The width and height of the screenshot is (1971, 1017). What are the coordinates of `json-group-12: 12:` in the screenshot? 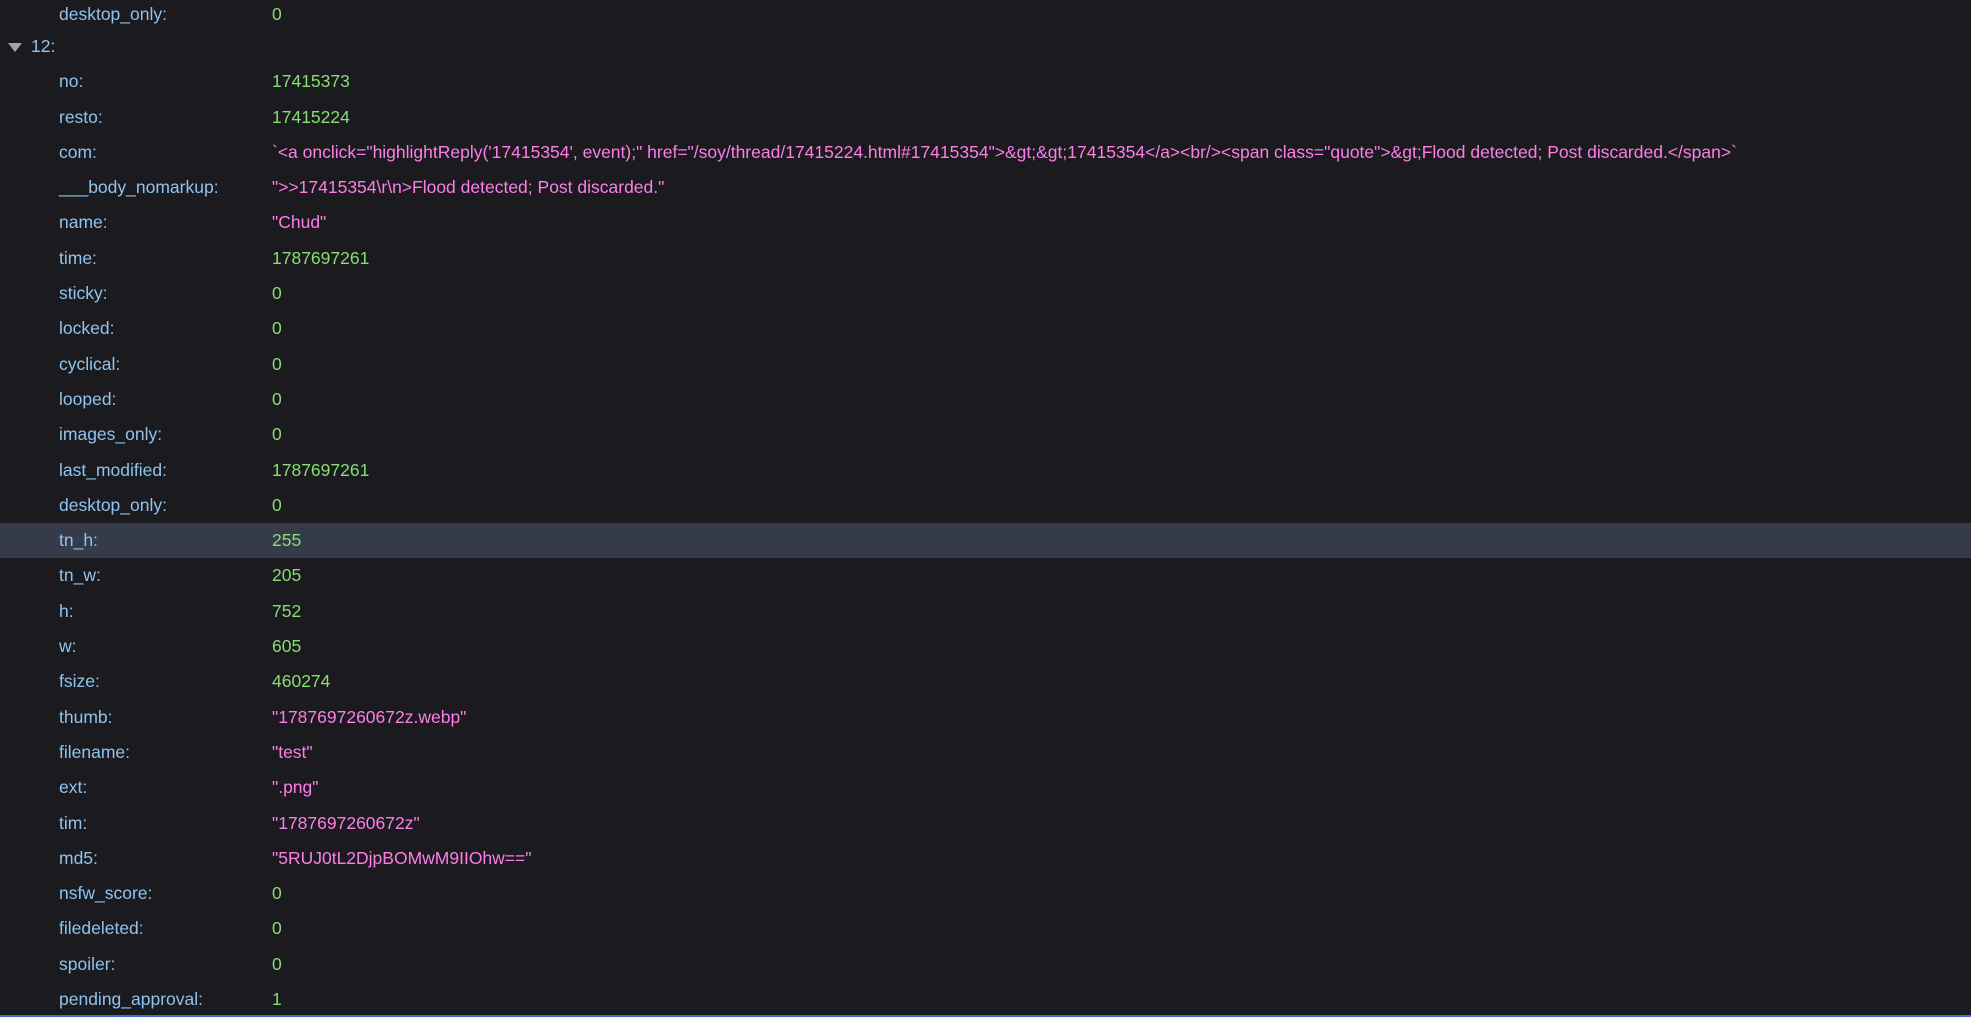 It's located at (985, 46).